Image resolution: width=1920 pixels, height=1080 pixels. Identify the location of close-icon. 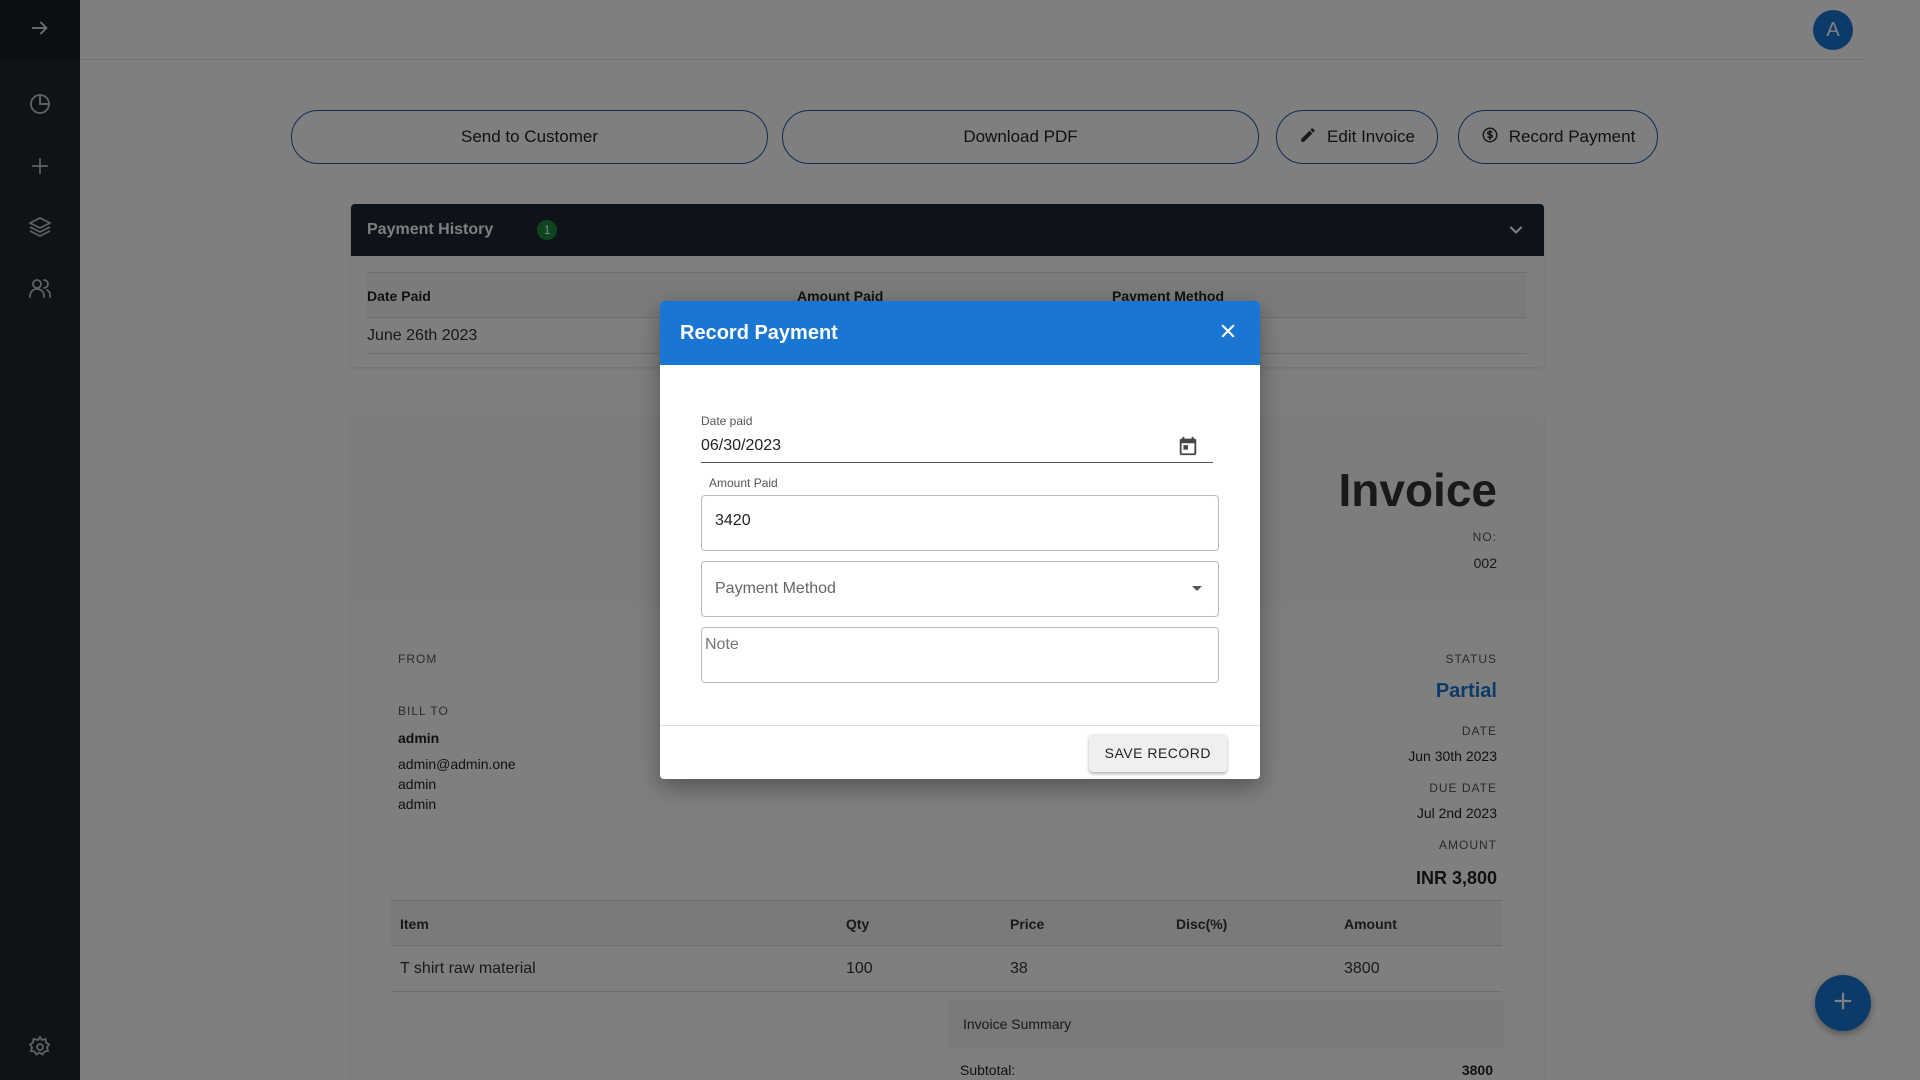
(1228, 333).